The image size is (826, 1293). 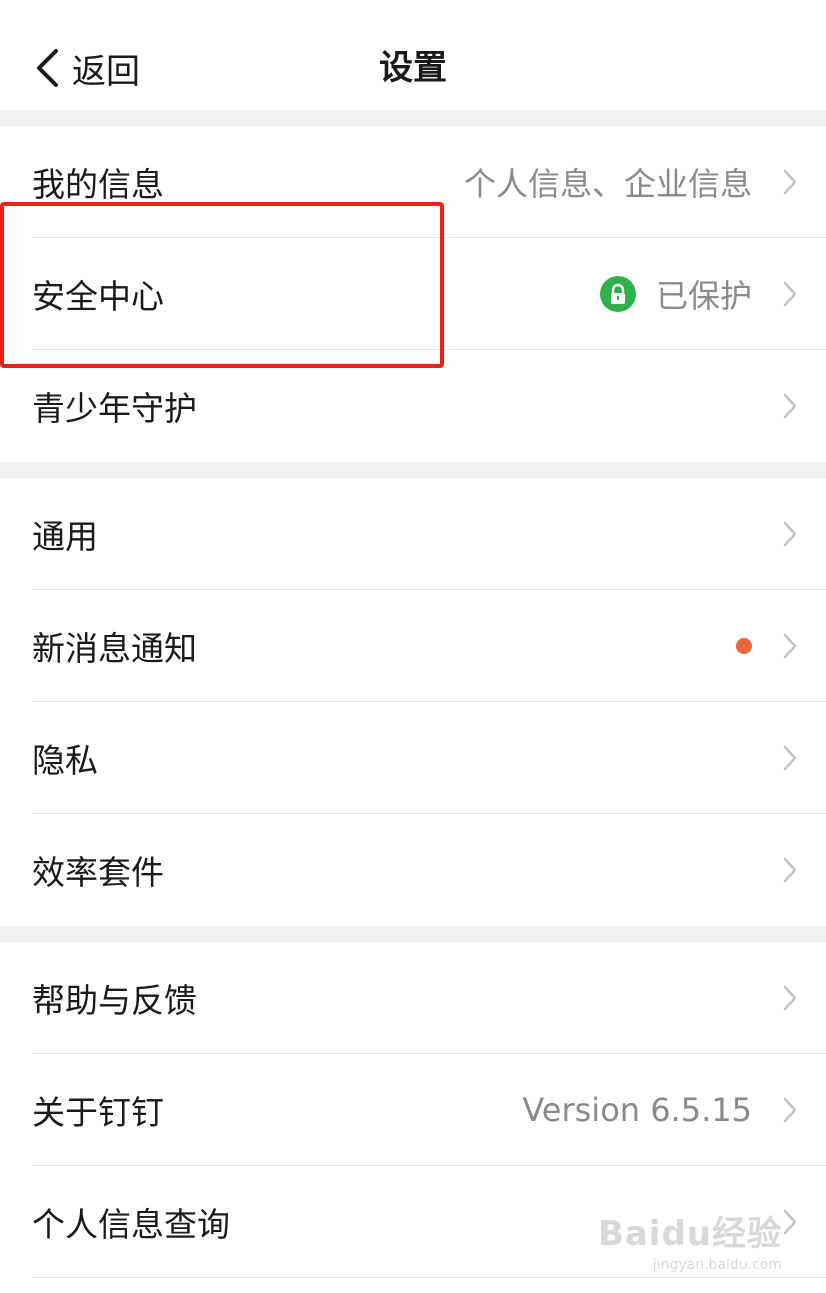 I want to click on settings-item-label: 隐私, so click(x=65, y=760).